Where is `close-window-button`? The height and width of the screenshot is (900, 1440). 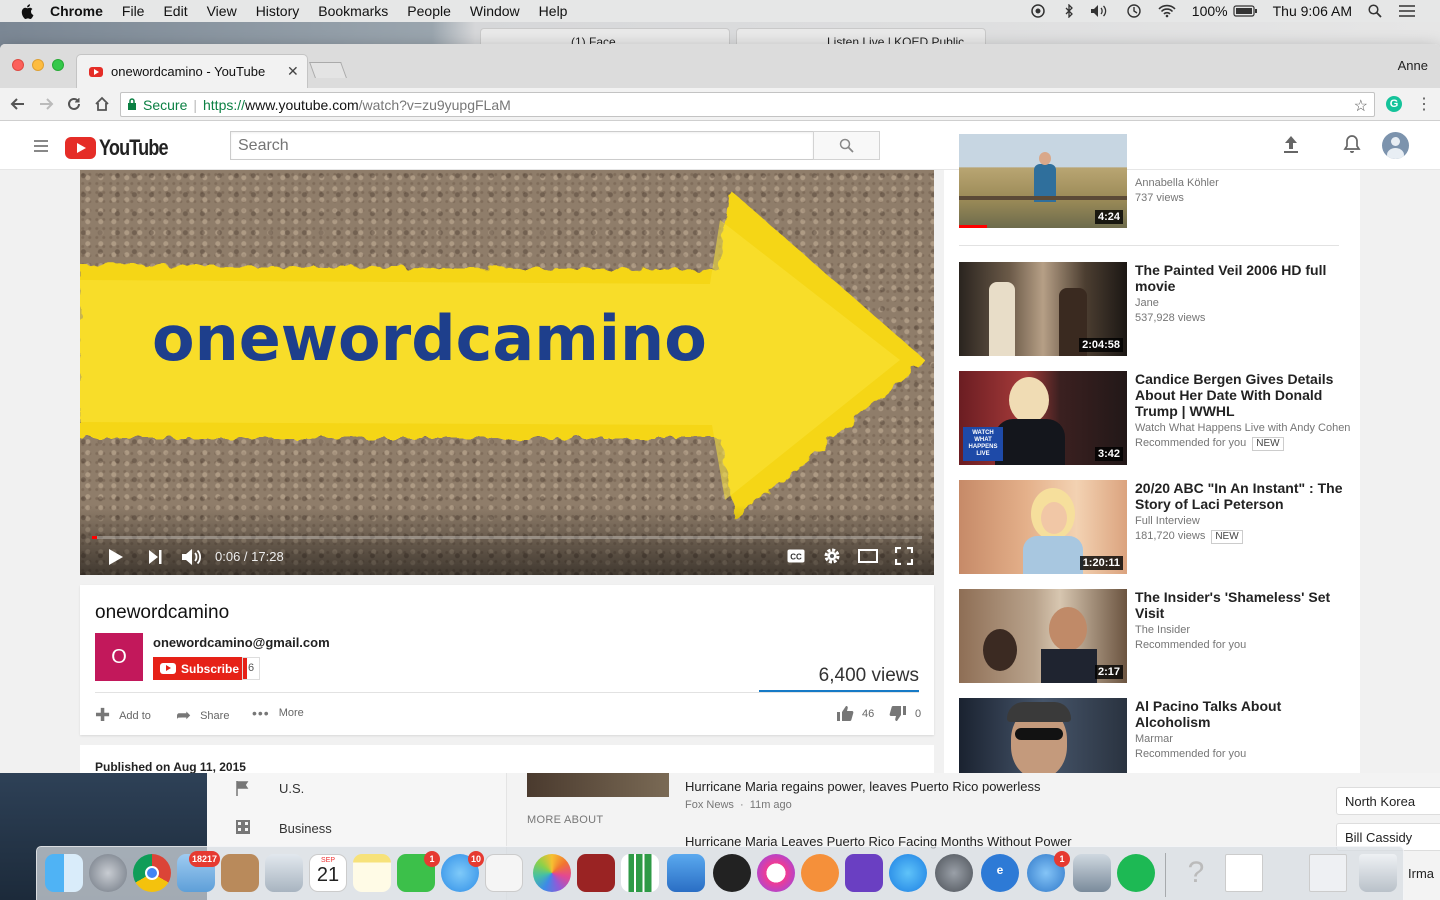 close-window-button is located at coordinates (18, 65).